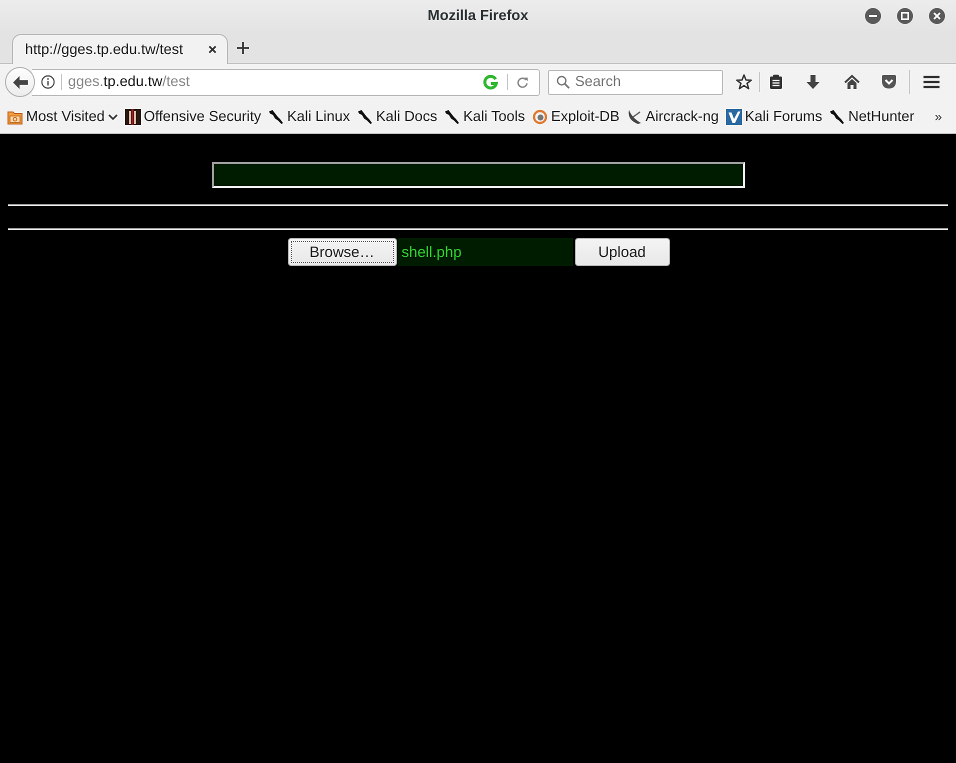 The height and width of the screenshot is (763, 956). What do you see at coordinates (132, 116) in the screenshot?
I see `striped-tile-icon` at bounding box center [132, 116].